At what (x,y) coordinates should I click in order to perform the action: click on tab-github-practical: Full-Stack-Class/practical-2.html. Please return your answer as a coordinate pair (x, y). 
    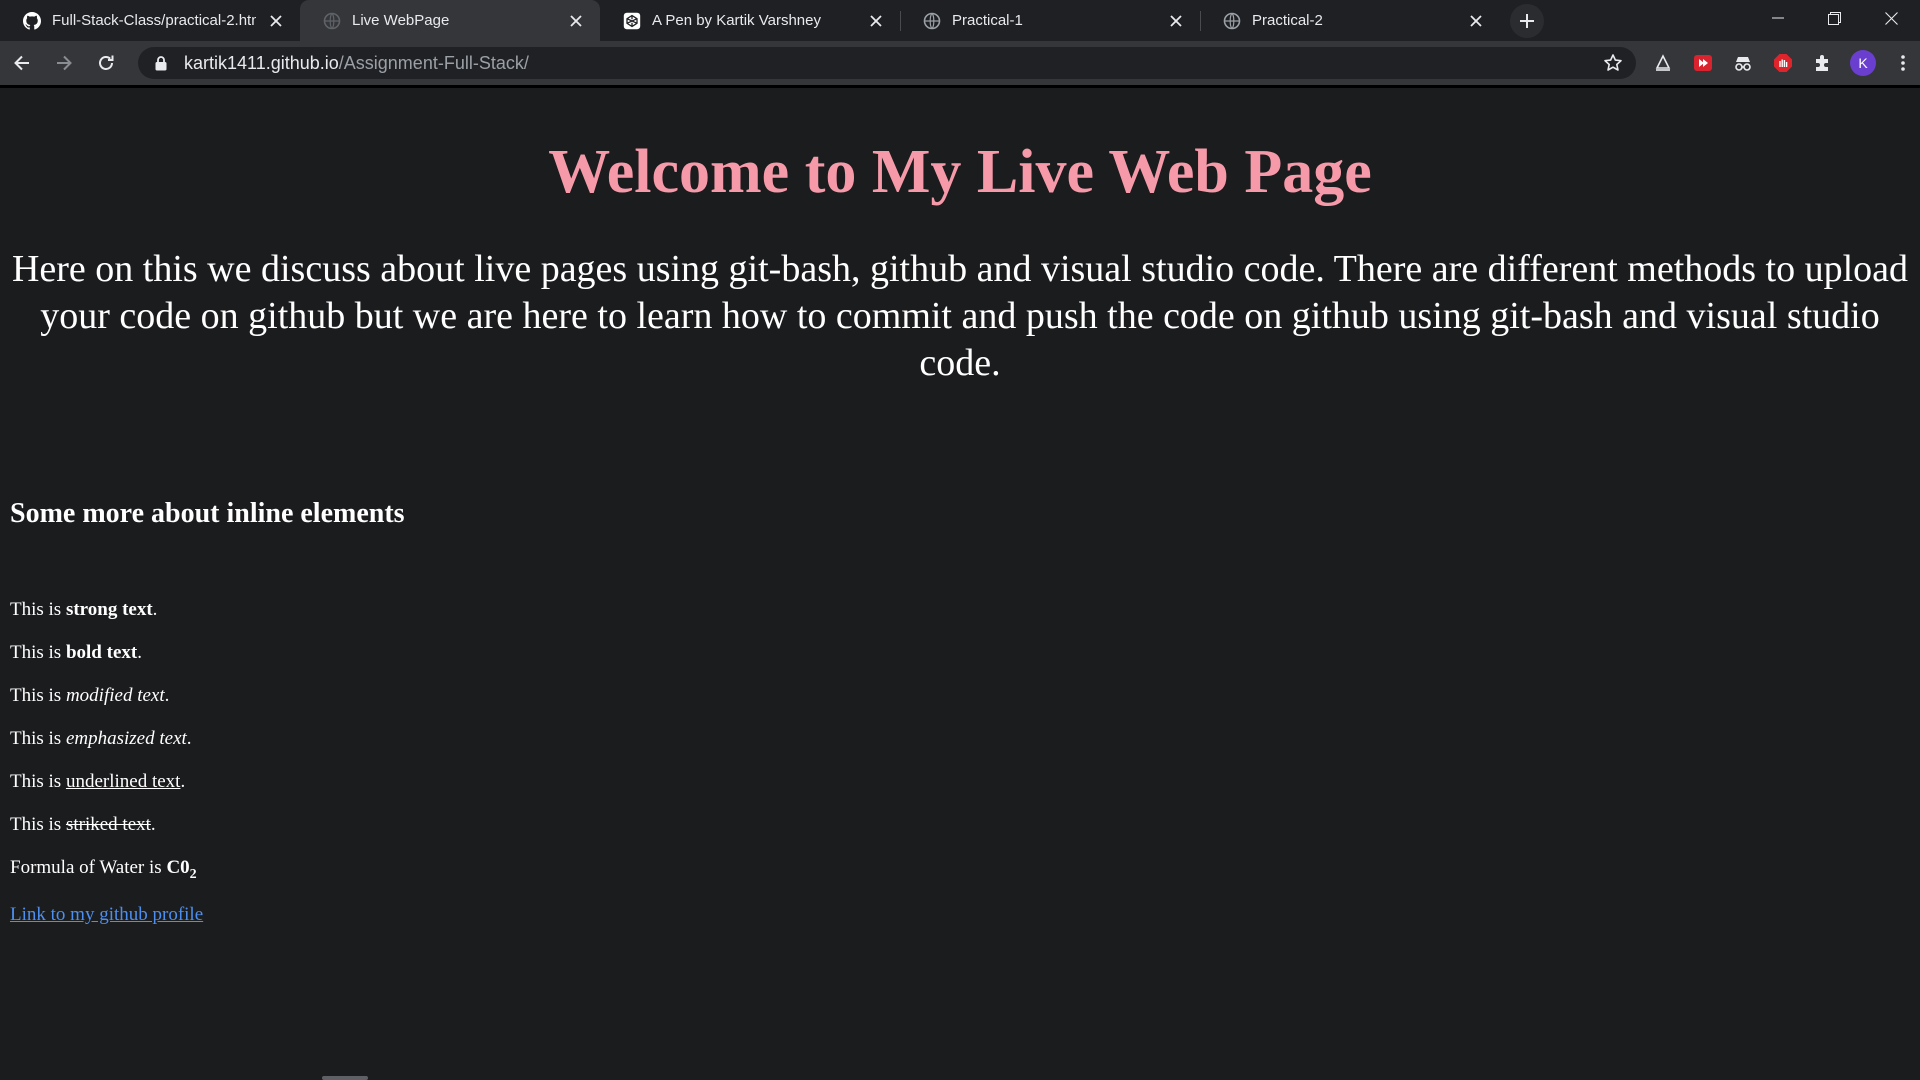
    Looking at the image, I should click on (150, 20).